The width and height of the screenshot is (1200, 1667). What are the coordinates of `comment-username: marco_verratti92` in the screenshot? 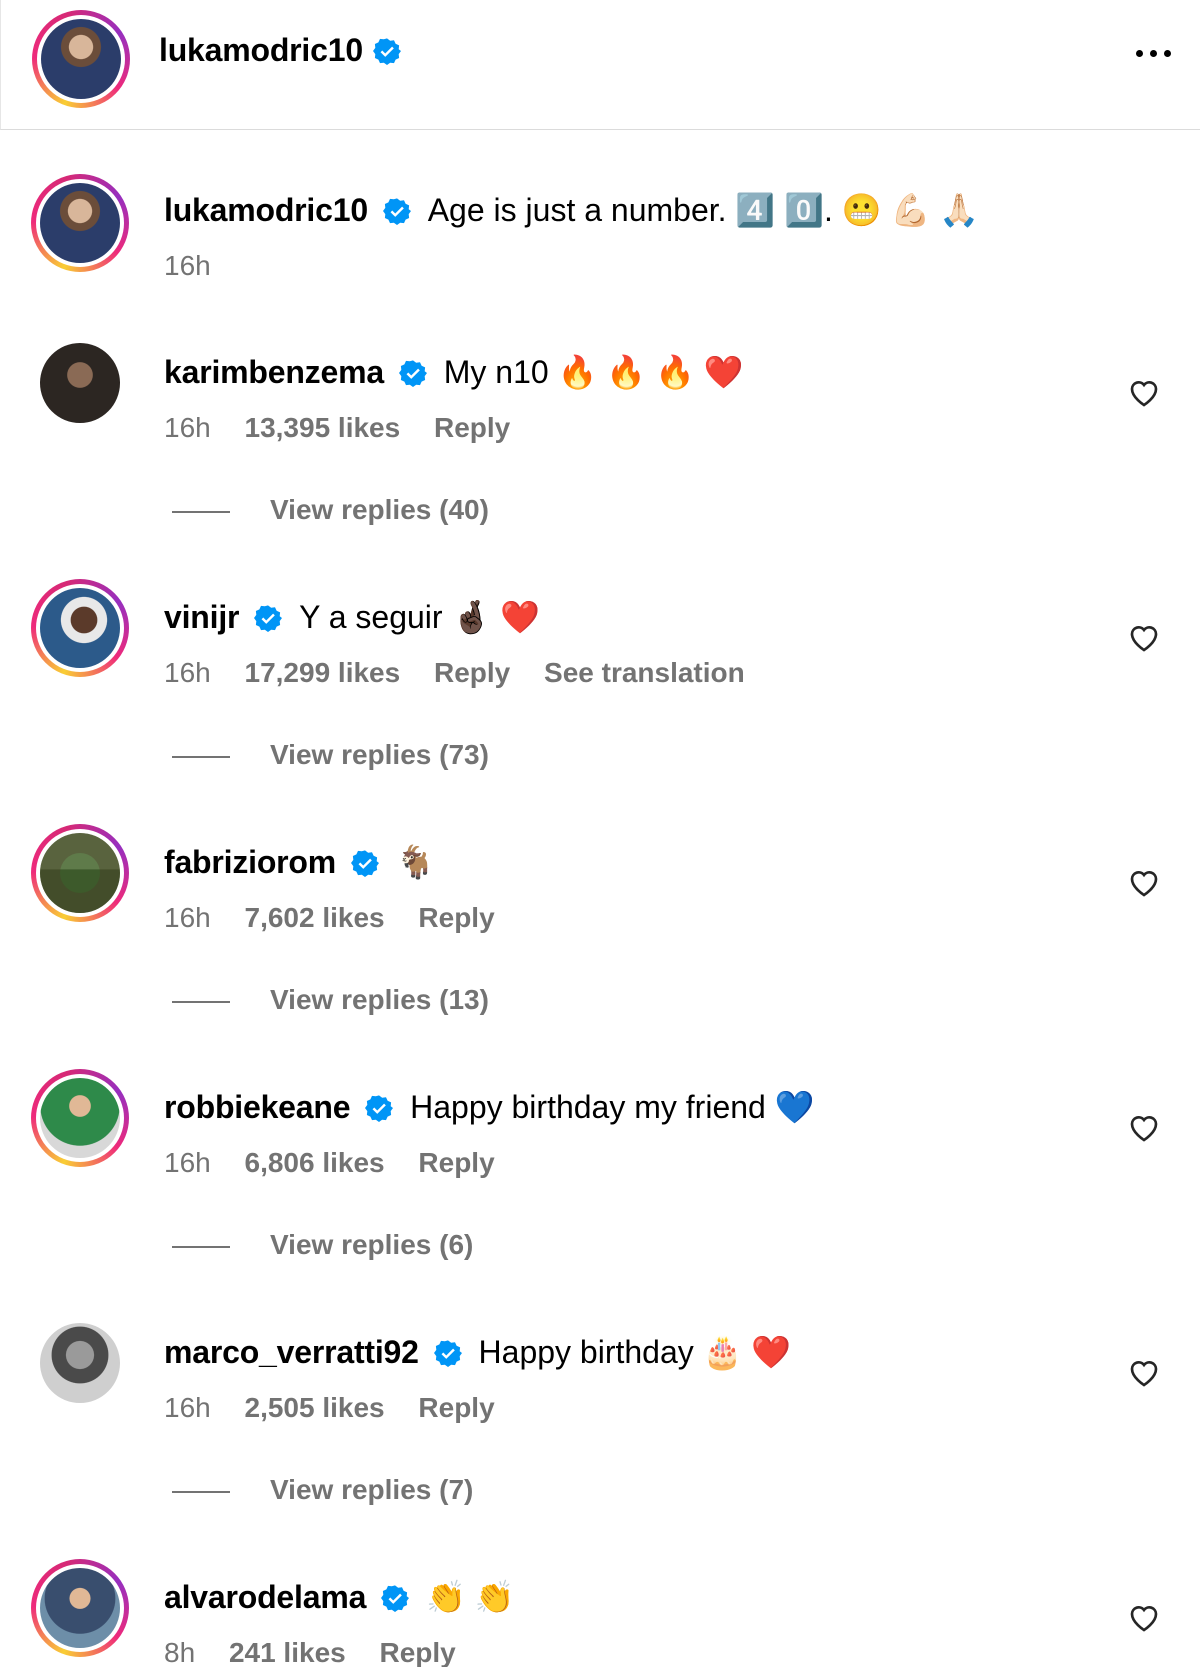 It's located at (291, 1352).